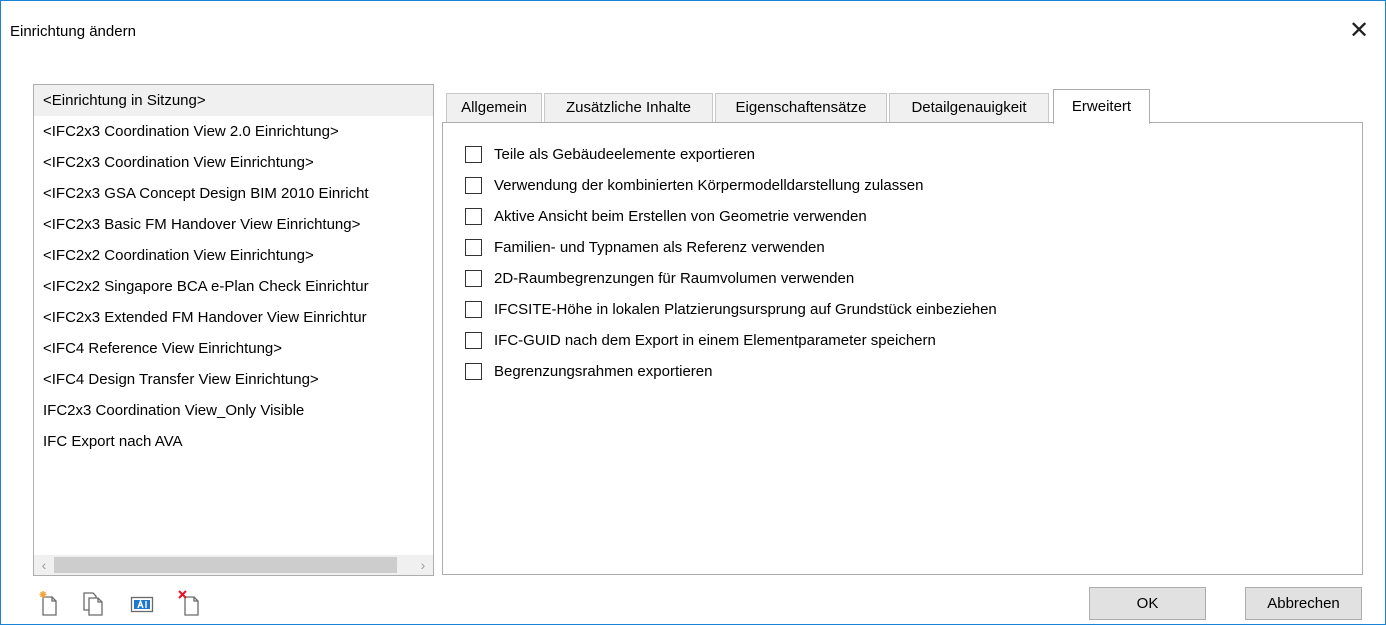 The height and width of the screenshot is (625, 1386). I want to click on dialog-title: Einrichtung ändern, so click(73, 31).